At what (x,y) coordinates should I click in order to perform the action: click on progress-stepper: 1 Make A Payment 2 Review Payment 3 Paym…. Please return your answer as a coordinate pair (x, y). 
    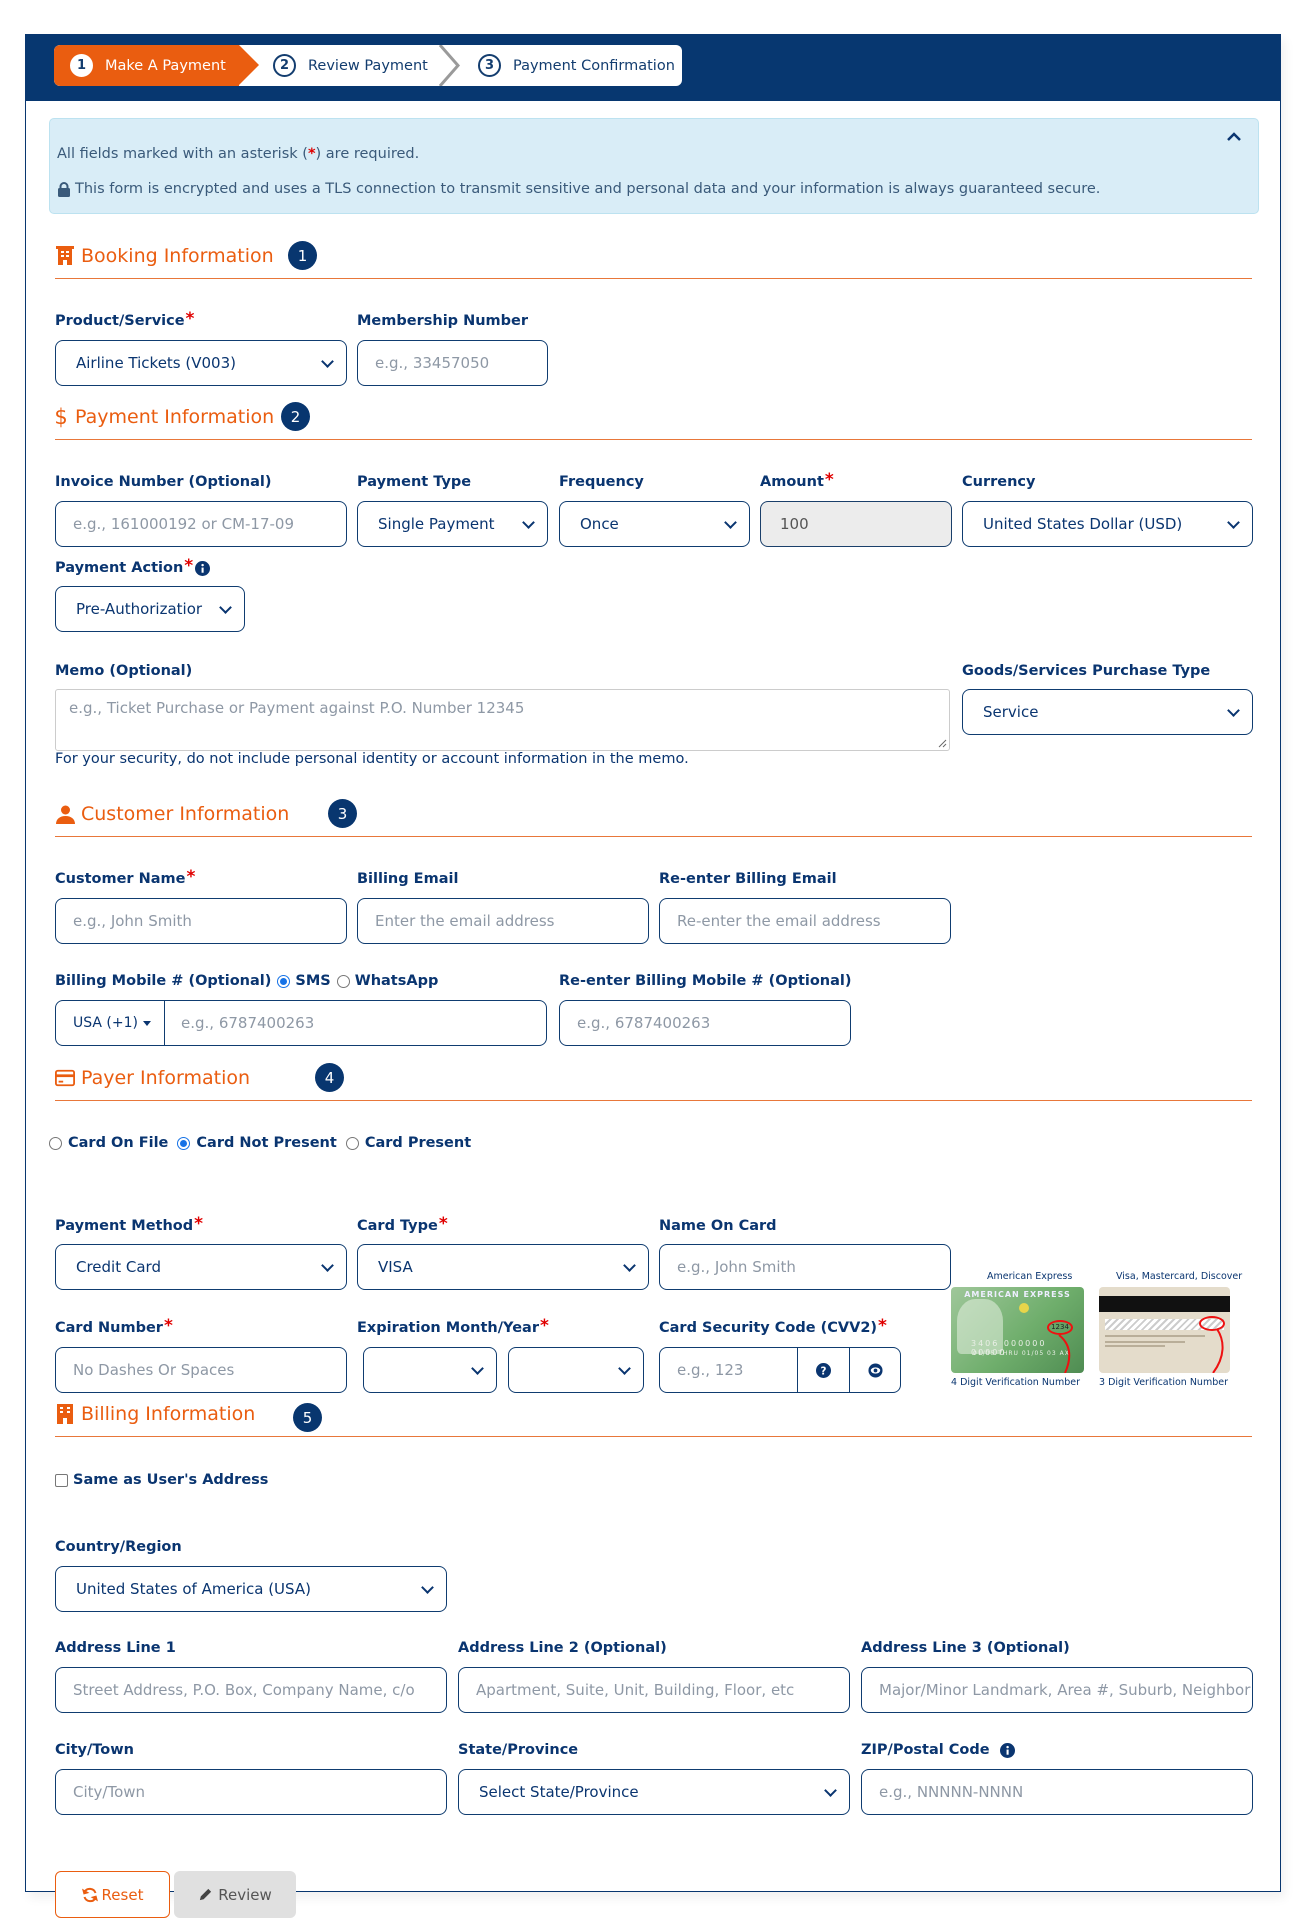
    Looking at the image, I should click on (368, 65).